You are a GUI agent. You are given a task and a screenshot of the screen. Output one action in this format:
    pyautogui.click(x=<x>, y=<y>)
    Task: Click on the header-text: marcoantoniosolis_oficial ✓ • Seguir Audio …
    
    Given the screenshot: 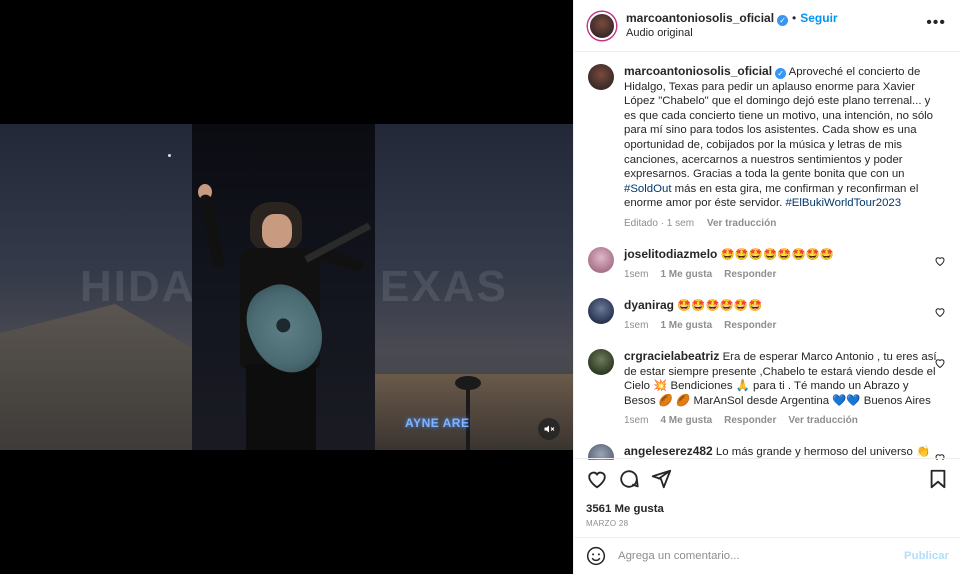 What is the action you would take?
    pyautogui.click(x=732, y=25)
    